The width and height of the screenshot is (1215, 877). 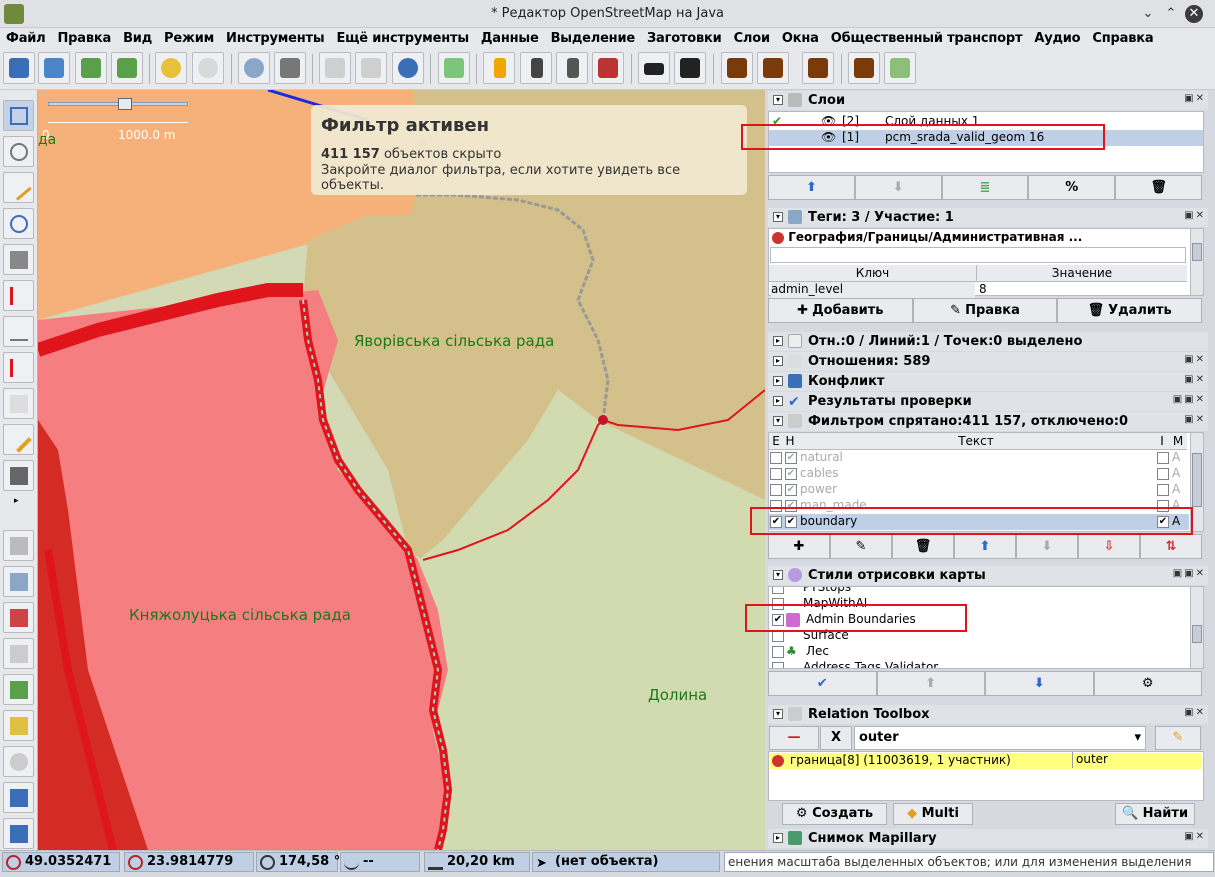 I want to click on col-text-header: Текст, so click(x=976, y=441).